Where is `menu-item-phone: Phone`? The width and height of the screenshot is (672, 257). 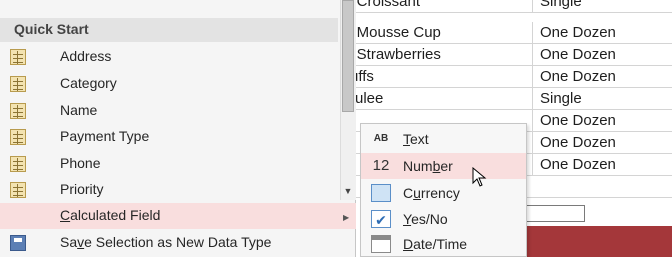 menu-item-phone: Phone is located at coordinates (169, 164).